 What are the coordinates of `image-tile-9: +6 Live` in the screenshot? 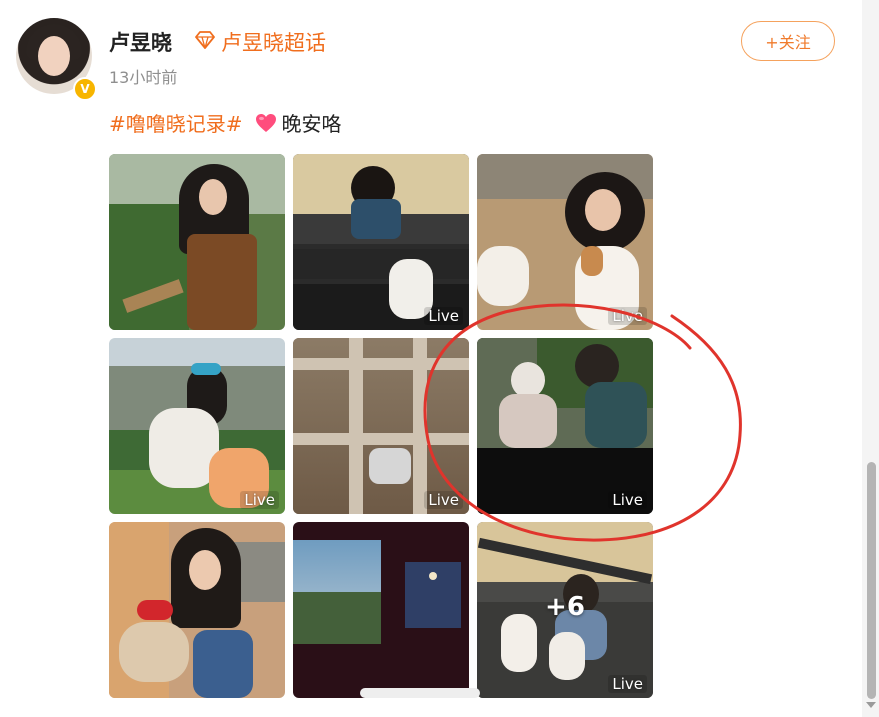 It's located at (565, 610).